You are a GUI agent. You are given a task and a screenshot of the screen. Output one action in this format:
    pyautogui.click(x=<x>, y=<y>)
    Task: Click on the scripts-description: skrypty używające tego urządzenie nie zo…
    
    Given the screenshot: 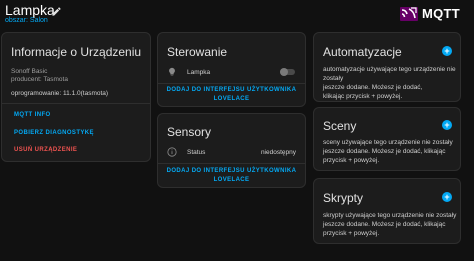 What is the action you would take?
    pyautogui.click(x=389, y=224)
    